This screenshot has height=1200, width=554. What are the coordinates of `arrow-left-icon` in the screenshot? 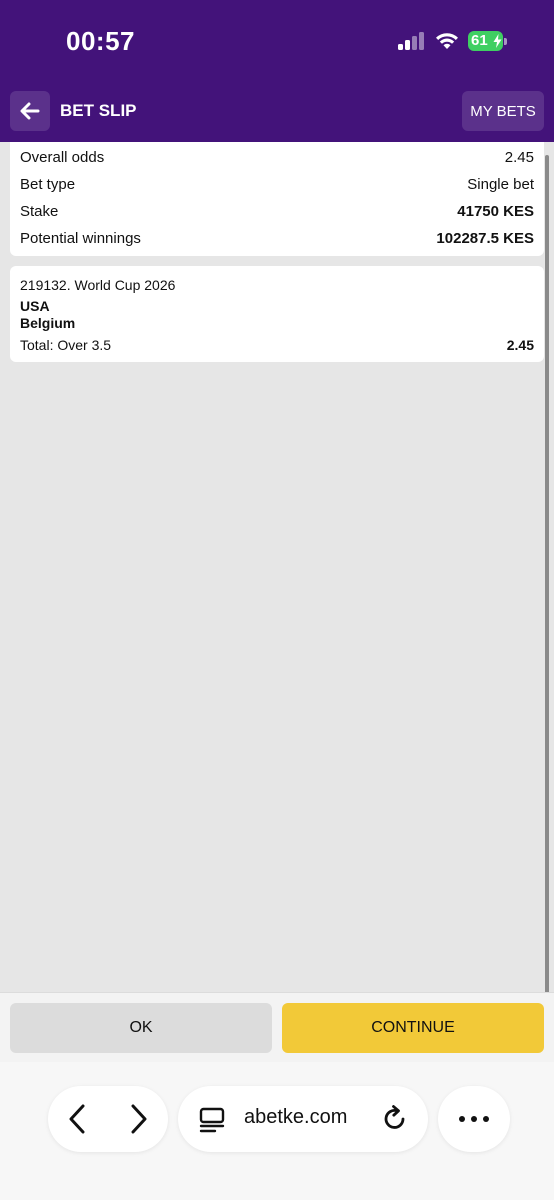 It's located at (30, 111).